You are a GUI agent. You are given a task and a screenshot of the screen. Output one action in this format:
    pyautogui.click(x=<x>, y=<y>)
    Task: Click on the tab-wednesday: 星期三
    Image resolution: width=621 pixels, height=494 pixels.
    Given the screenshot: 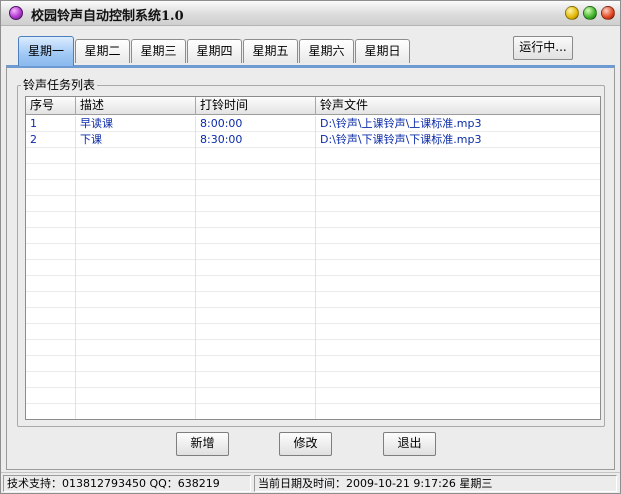 What is the action you would take?
    pyautogui.click(x=158, y=51)
    